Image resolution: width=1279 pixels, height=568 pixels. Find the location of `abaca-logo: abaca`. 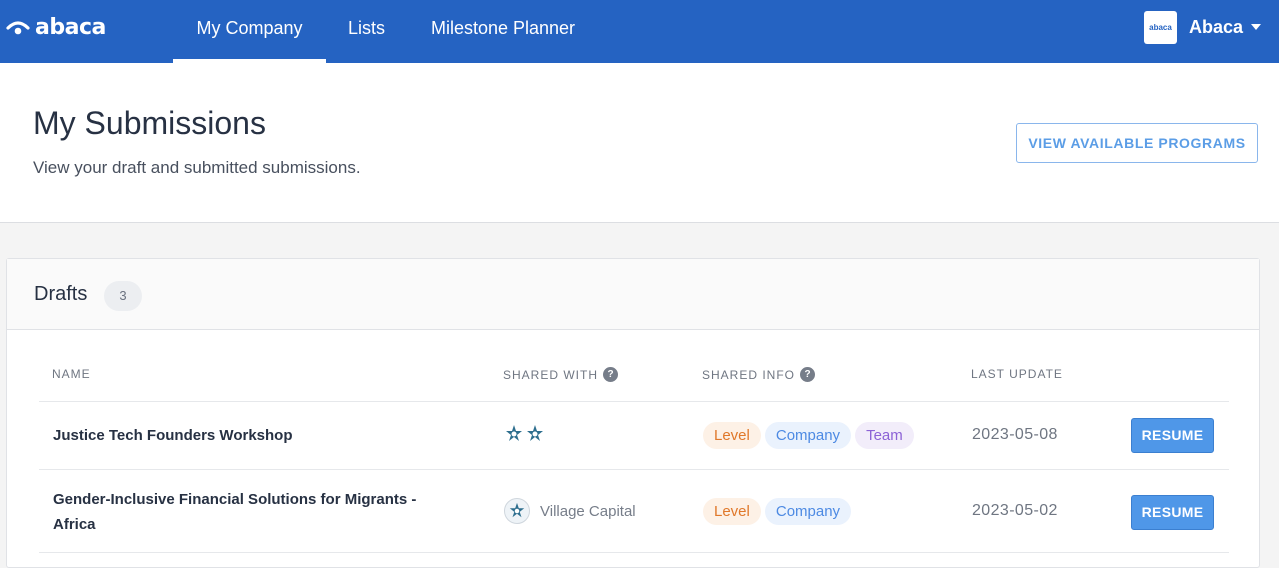

abaca-logo: abaca is located at coordinates (56, 27).